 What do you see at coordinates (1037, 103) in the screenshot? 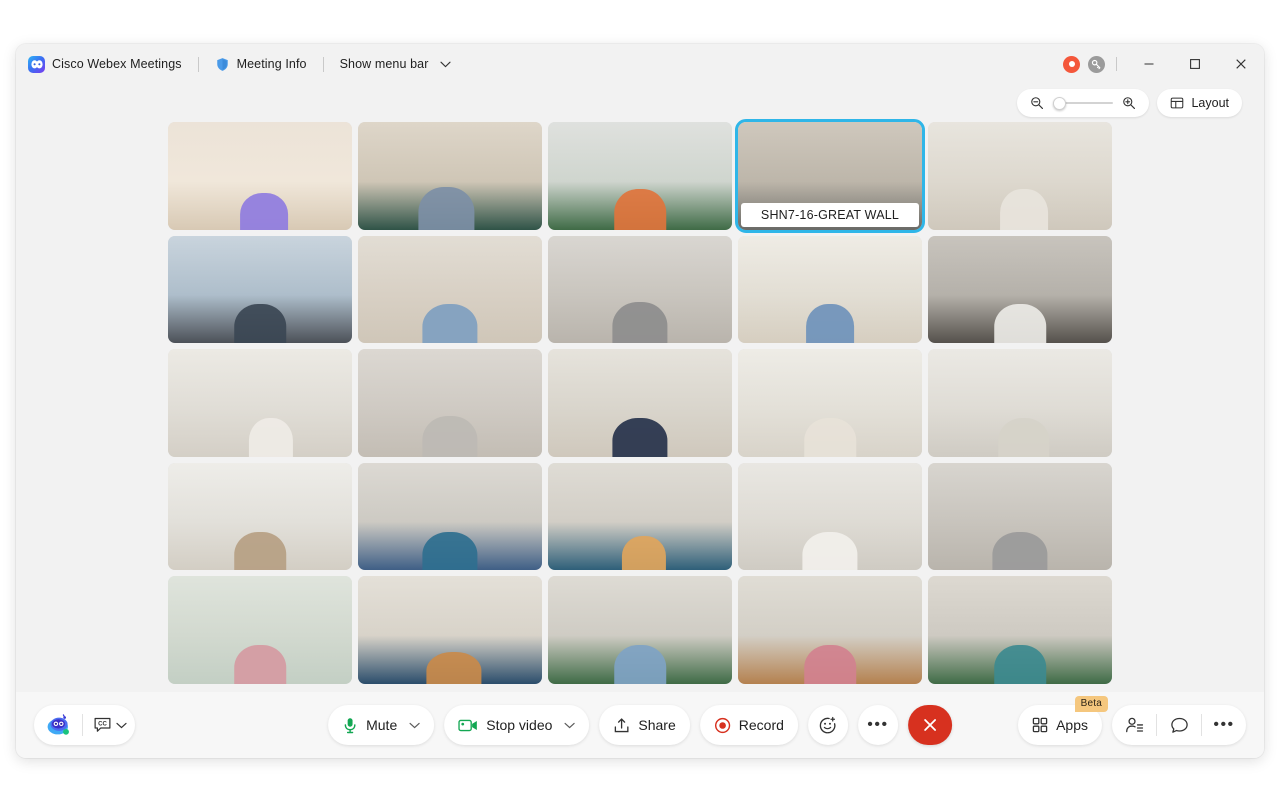
I see `zoom-out-icon` at bounding box center [1037, 103].